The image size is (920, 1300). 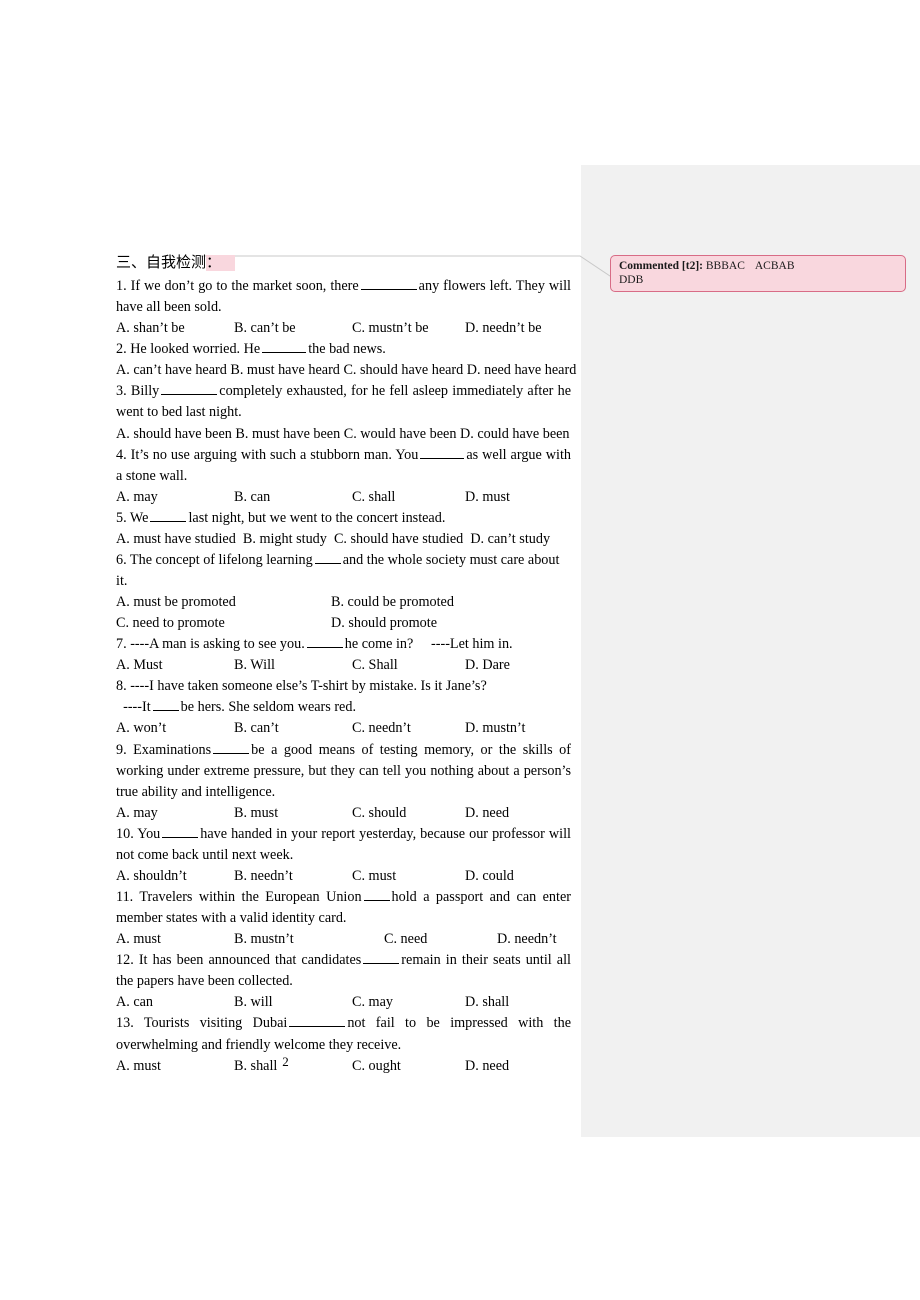 What do you see at coordinates (175, 876) in the screenshot?
I see `q10-option-a: A. shouldn’t` at bounding box center [175, 876].